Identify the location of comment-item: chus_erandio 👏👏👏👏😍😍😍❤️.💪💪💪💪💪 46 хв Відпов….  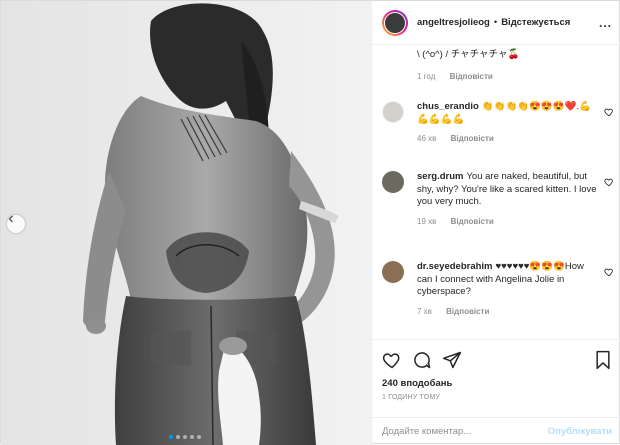
(498, 122).